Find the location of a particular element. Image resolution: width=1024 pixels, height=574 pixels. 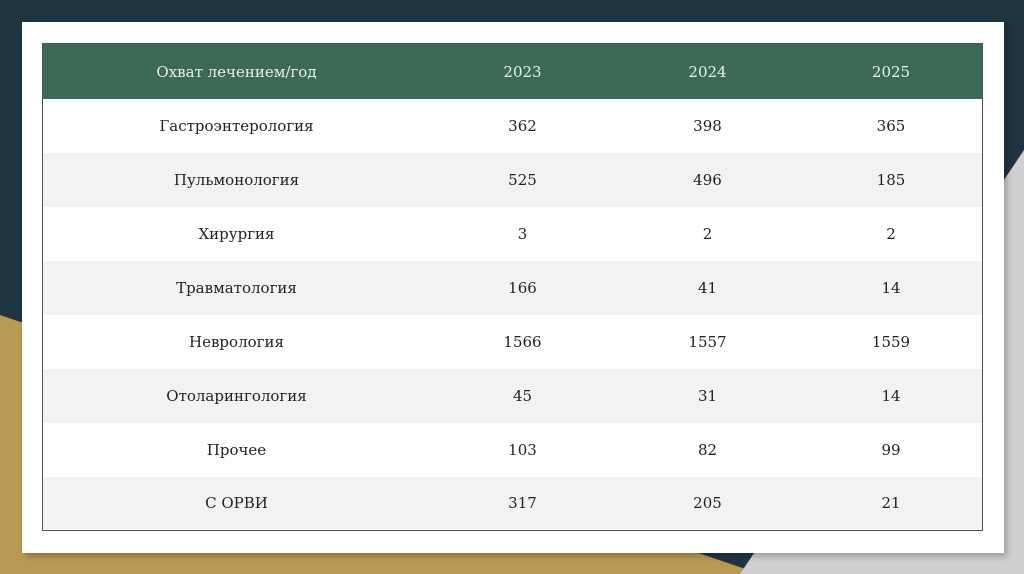

table-row: Хирургия 3 2 2 is located at coordinates (512, 234).